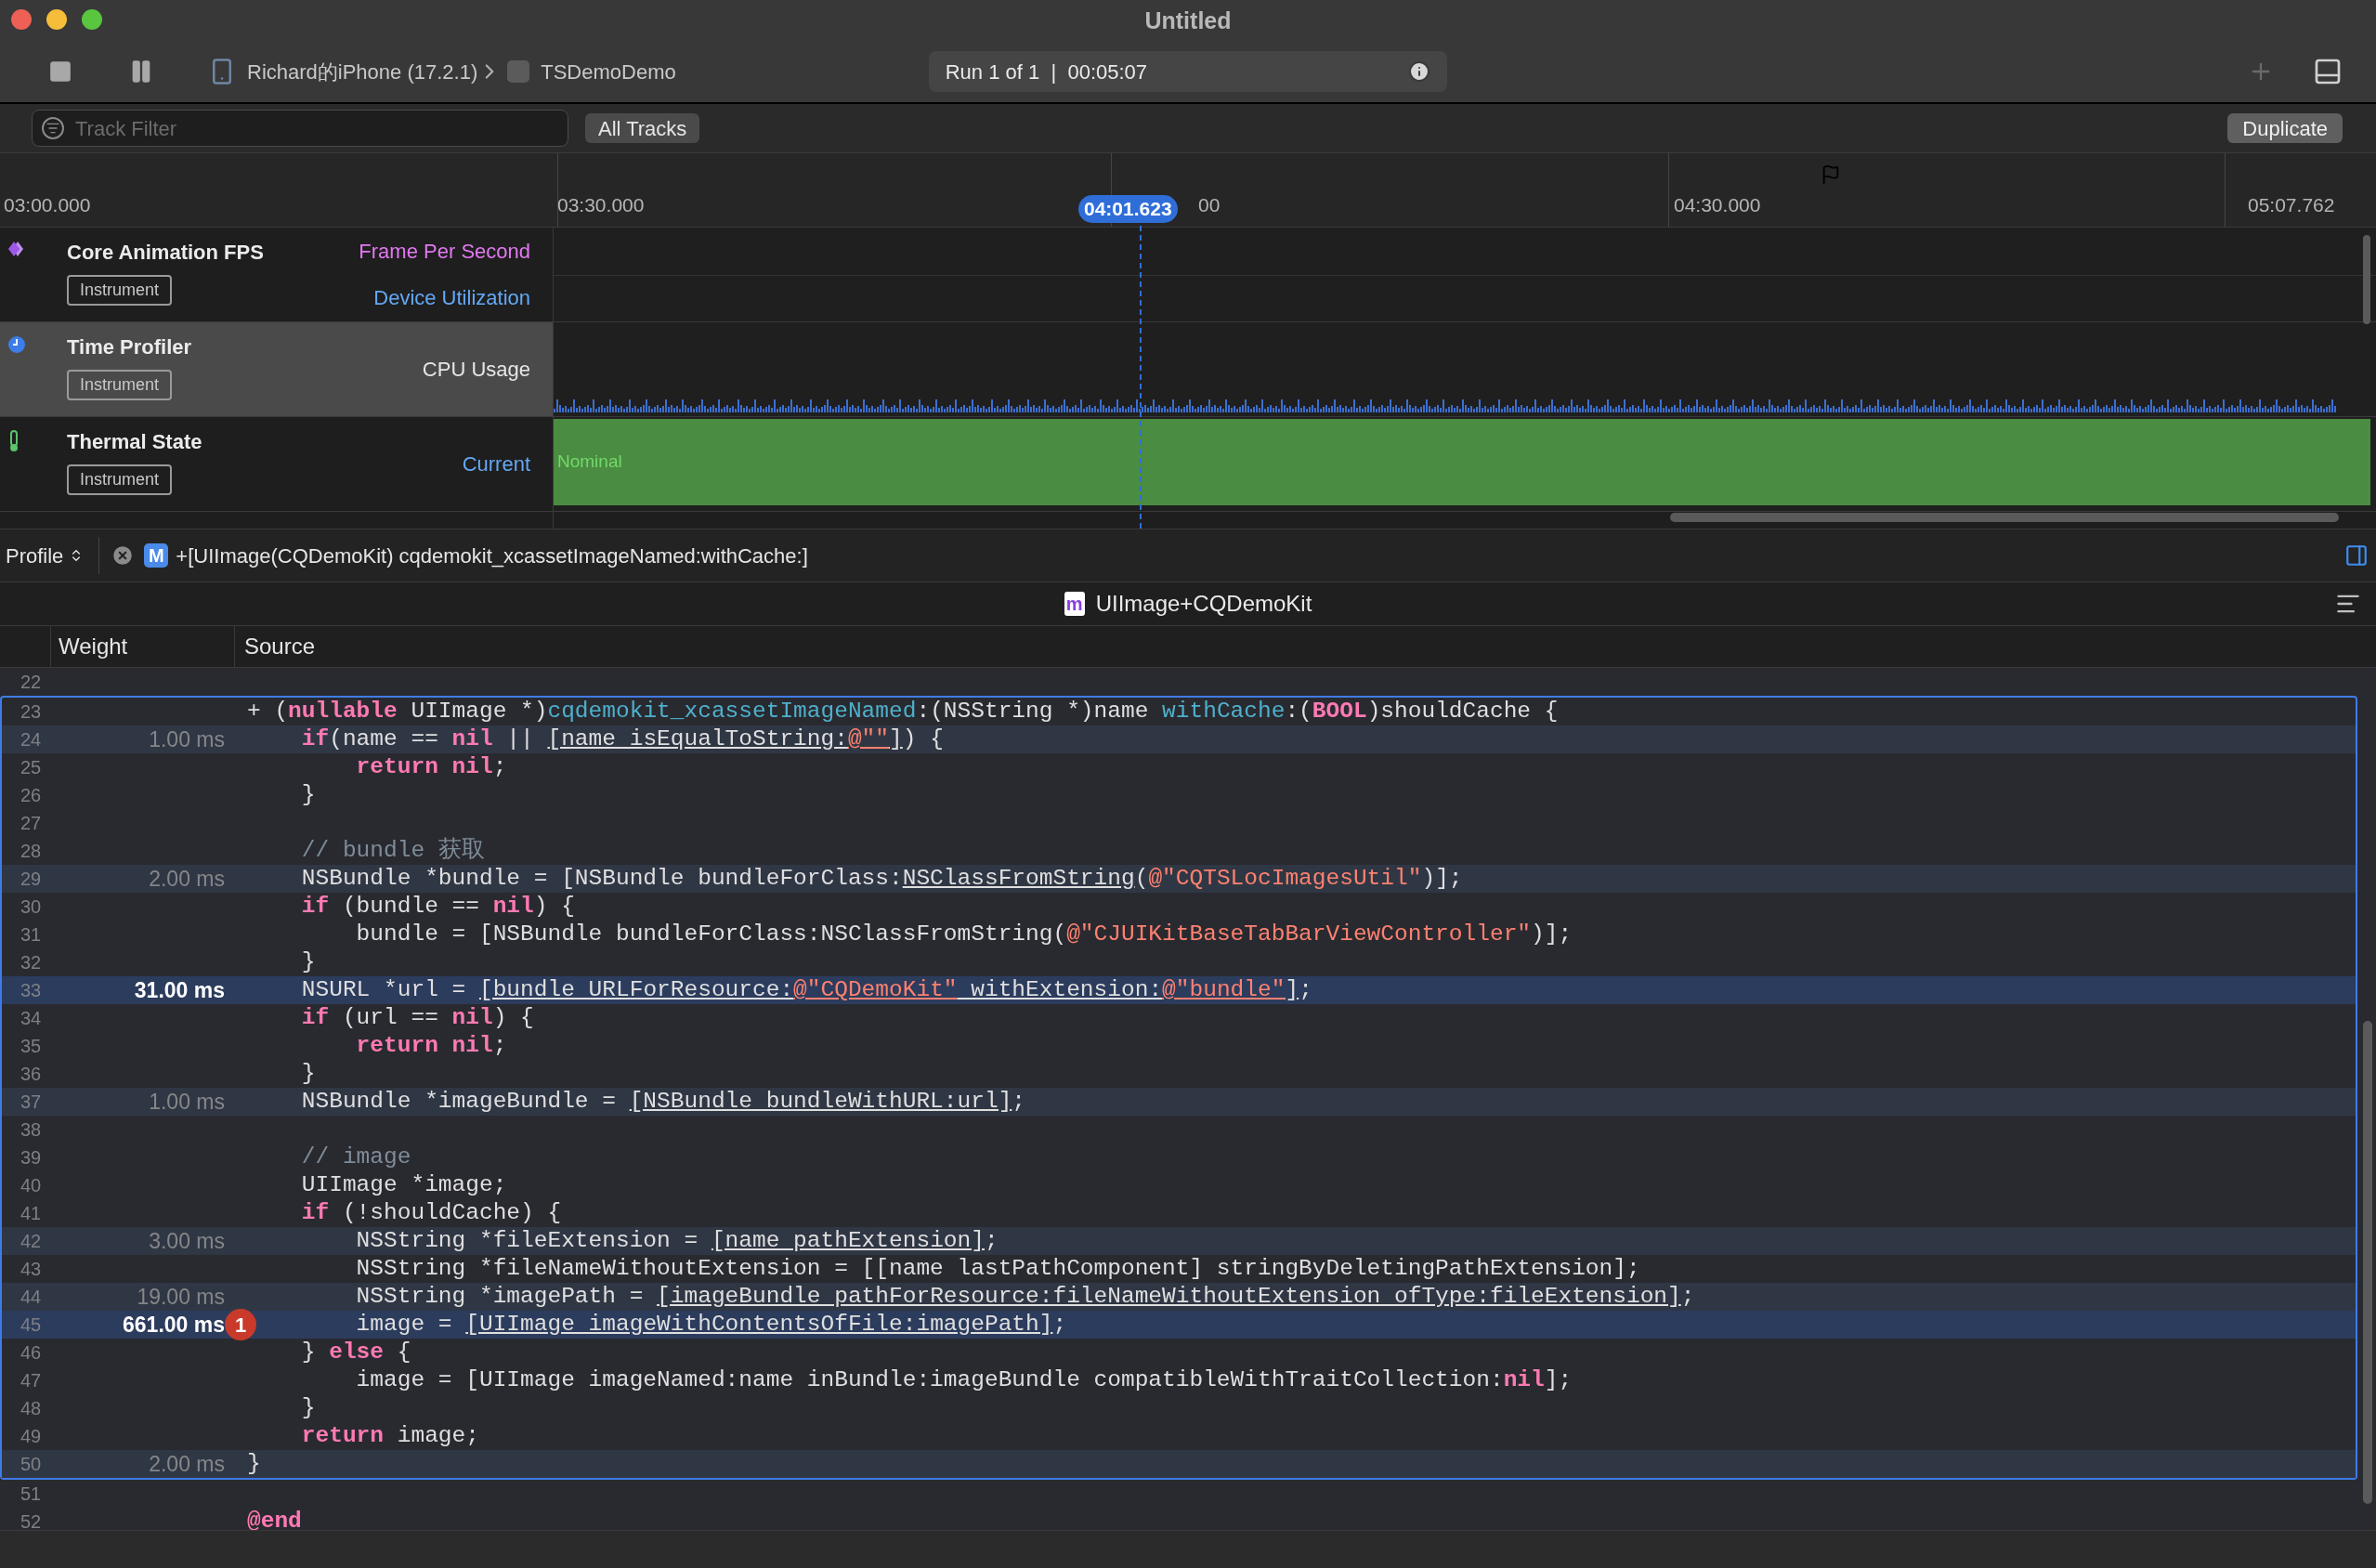 The width and height of the screenshot is (2376, 1568). I want to click on vertical-scrollbar, so click(2366, 279).